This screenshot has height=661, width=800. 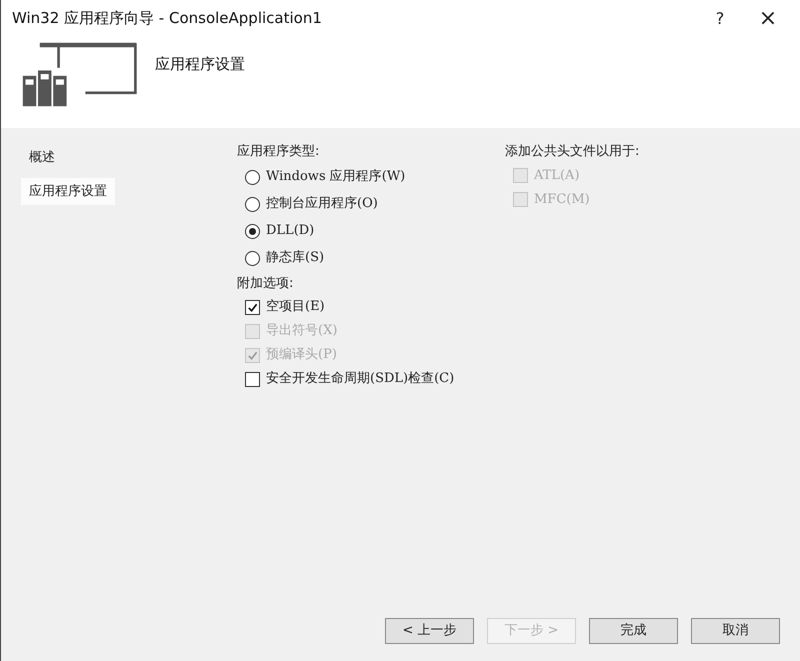 I want to click on checkbox-label: 安全开发生命周期(SDL)检查(C), so click(x=360, y=379).